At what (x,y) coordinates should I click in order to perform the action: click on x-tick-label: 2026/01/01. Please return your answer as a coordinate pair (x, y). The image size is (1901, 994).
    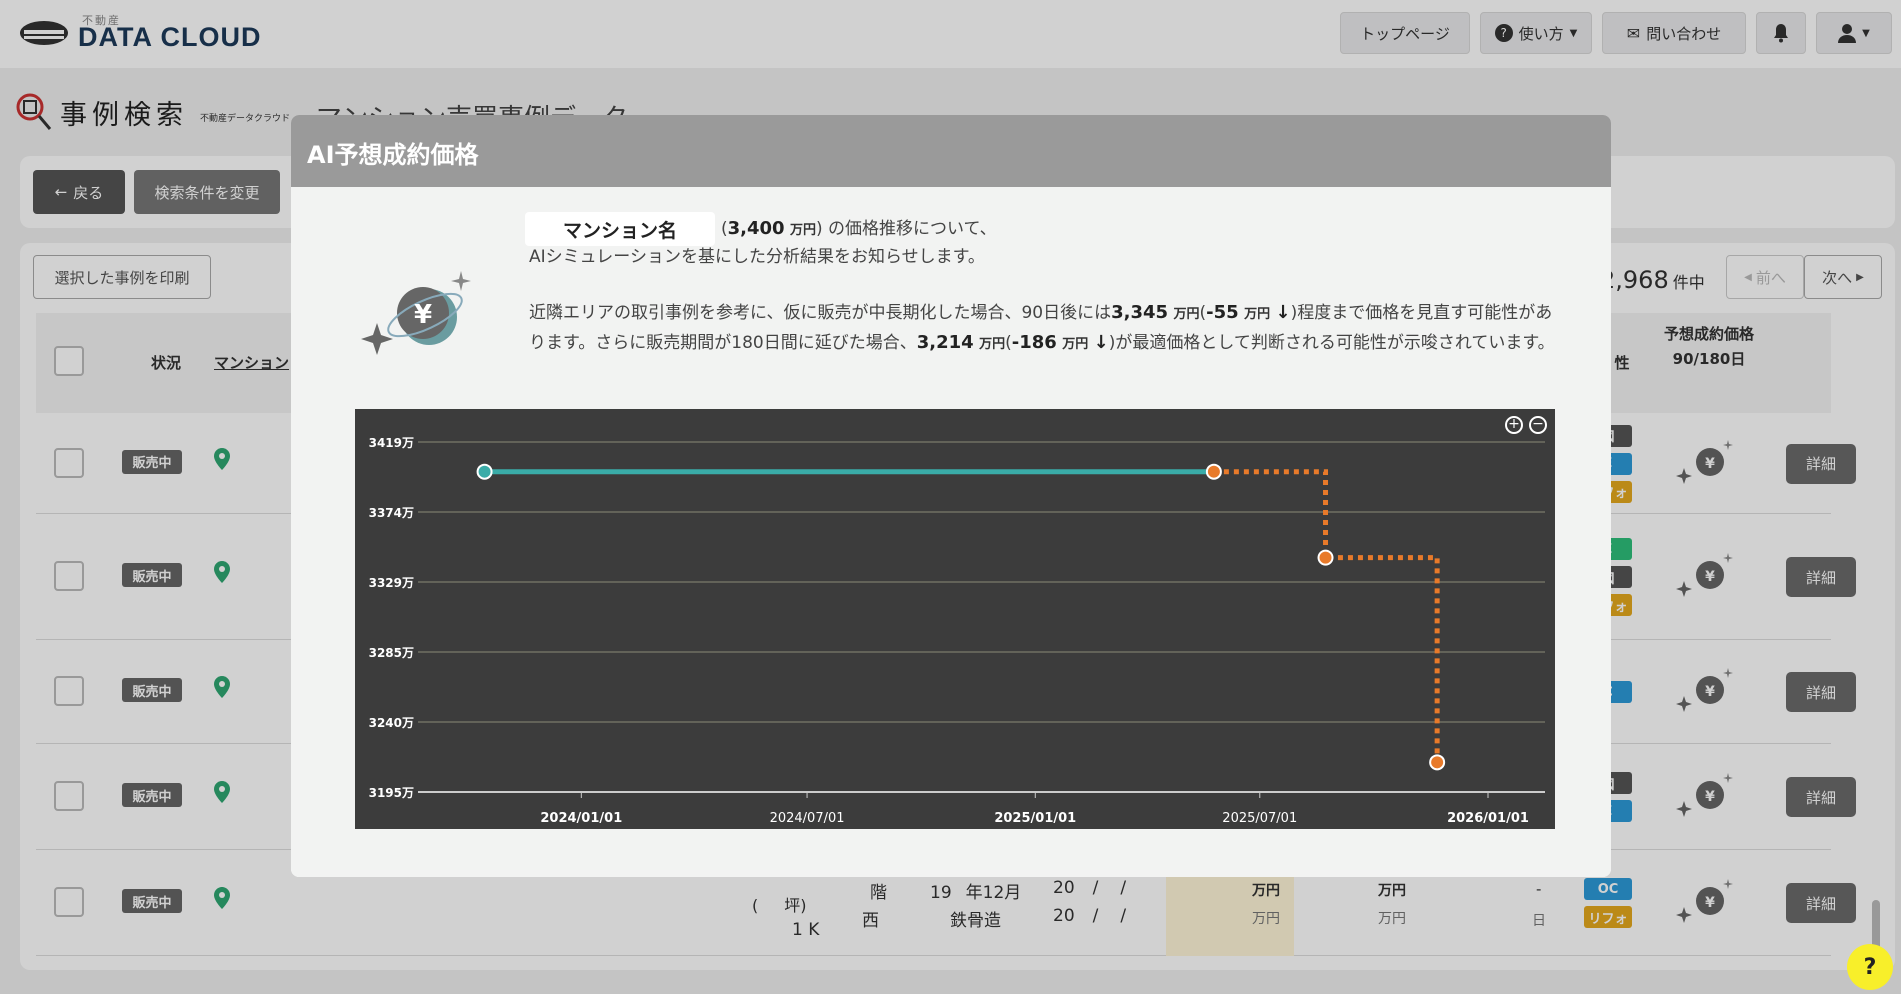
    Looking at the image, I should click on (1488, 818).